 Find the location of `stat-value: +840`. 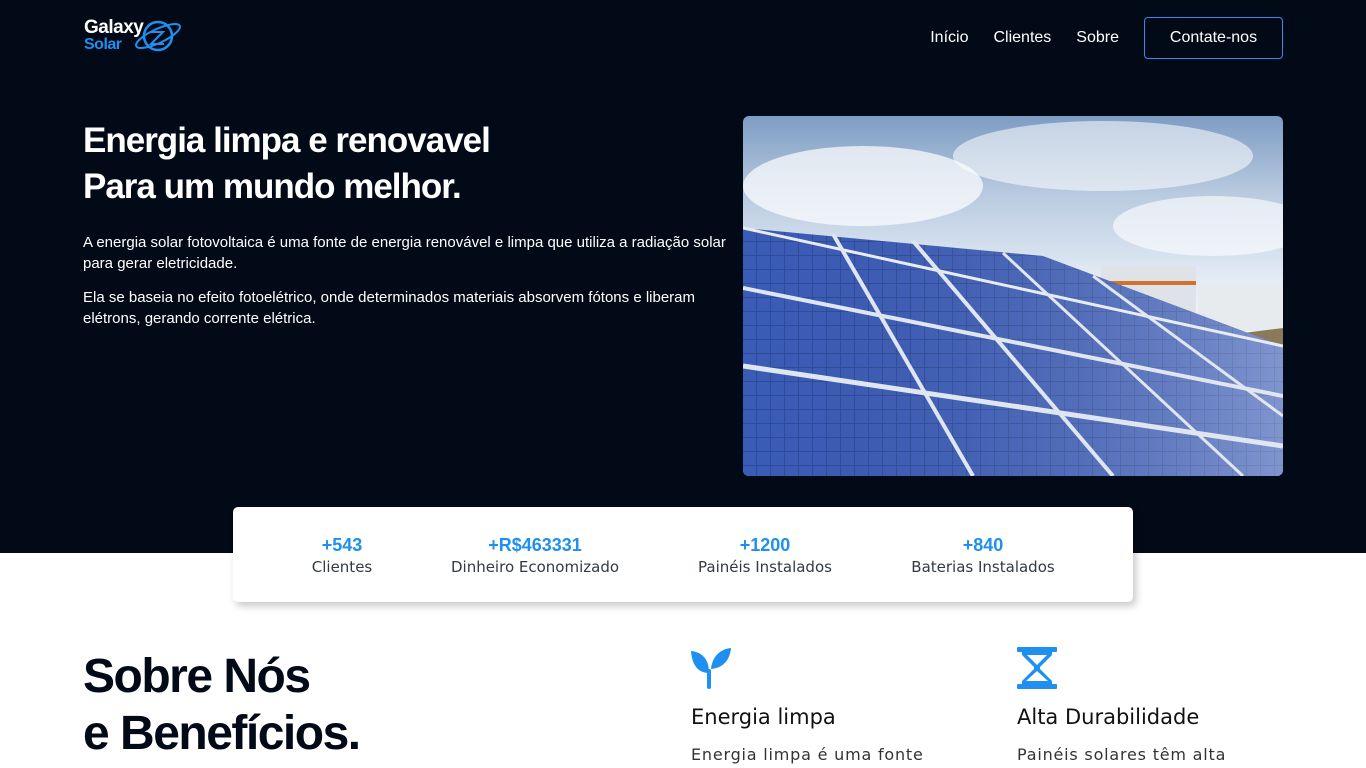

stat-value: +840 is located at coordinates (983, 545).